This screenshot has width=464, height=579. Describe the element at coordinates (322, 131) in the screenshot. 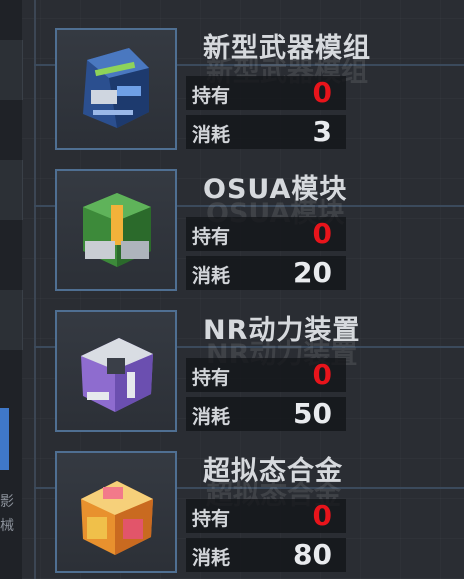

I see `cost-value: 3` at that location.